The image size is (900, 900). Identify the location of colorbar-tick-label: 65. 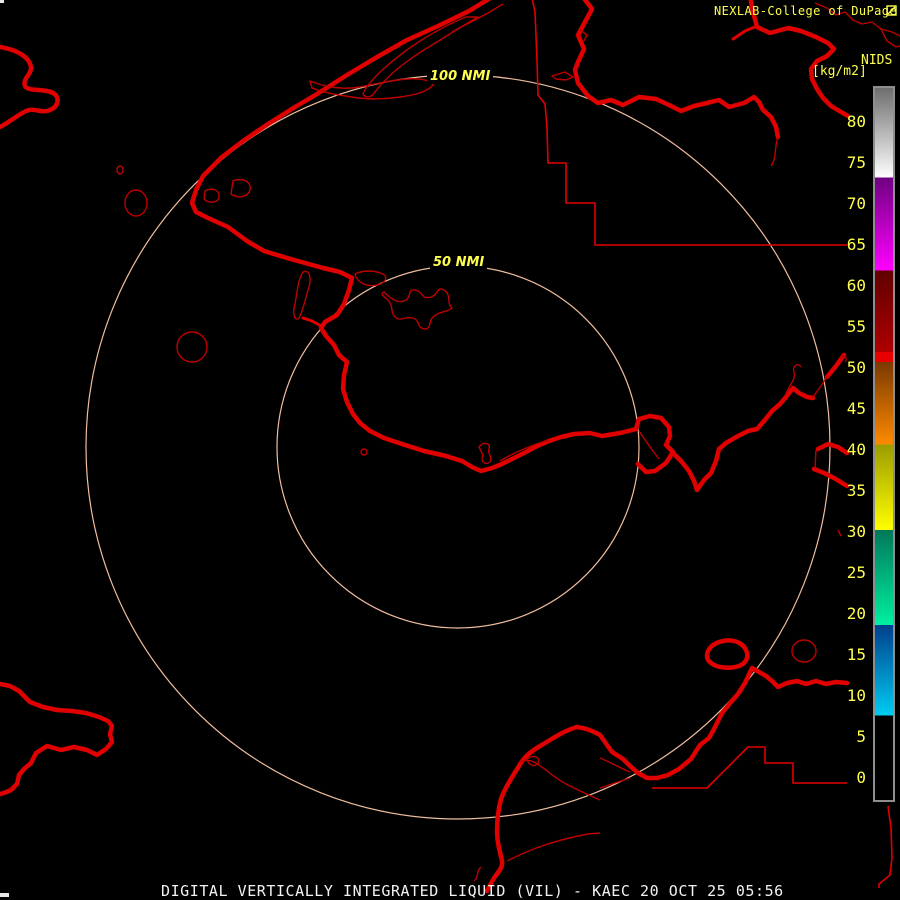
(856, 244).